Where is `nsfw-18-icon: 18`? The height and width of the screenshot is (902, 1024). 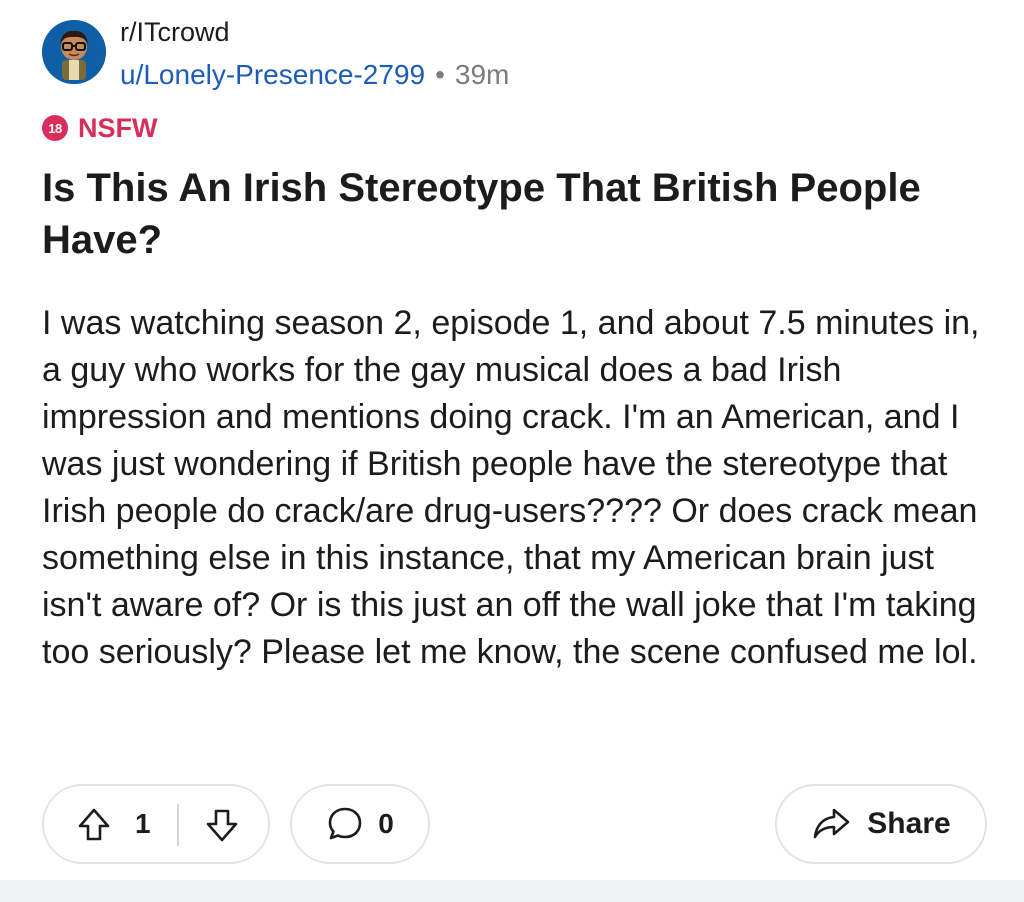 nsfw-18-icon: 18 is located at coordinates (55, 128).